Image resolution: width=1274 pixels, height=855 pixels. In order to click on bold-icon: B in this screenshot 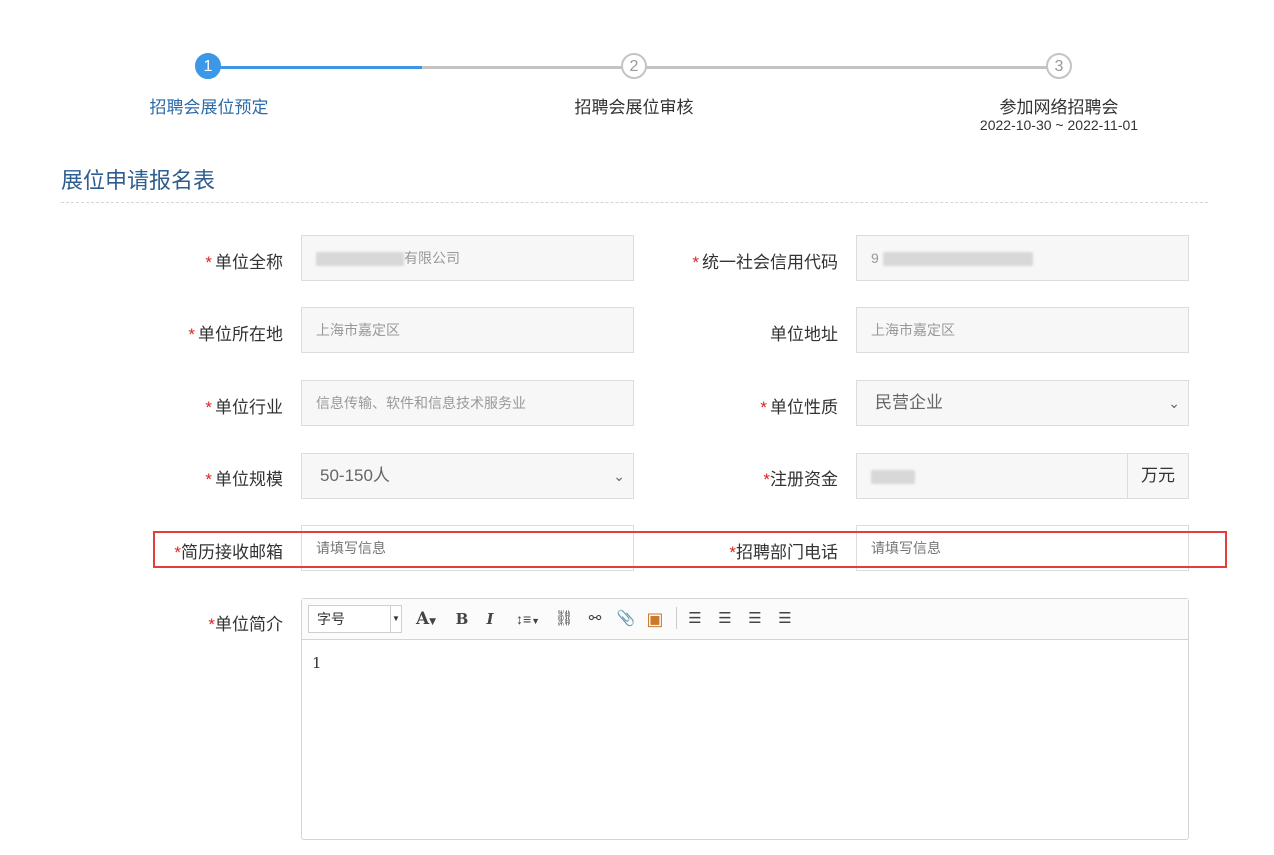, I will do `click(462, 619)`.